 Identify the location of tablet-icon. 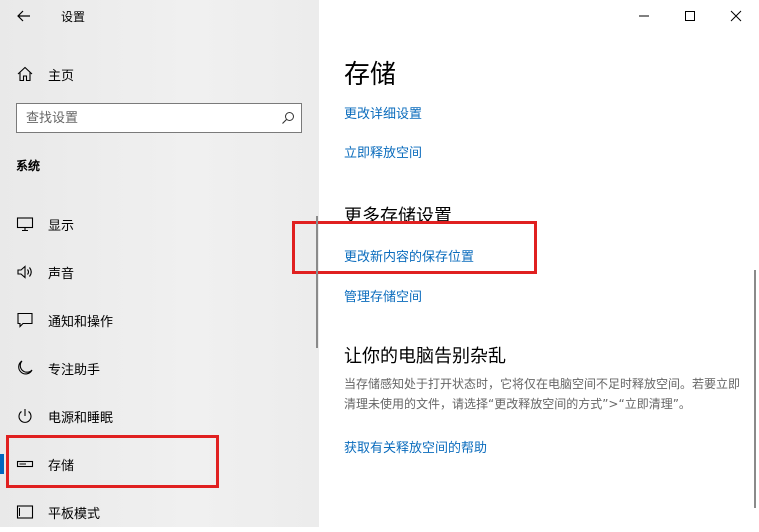
(25, 512).